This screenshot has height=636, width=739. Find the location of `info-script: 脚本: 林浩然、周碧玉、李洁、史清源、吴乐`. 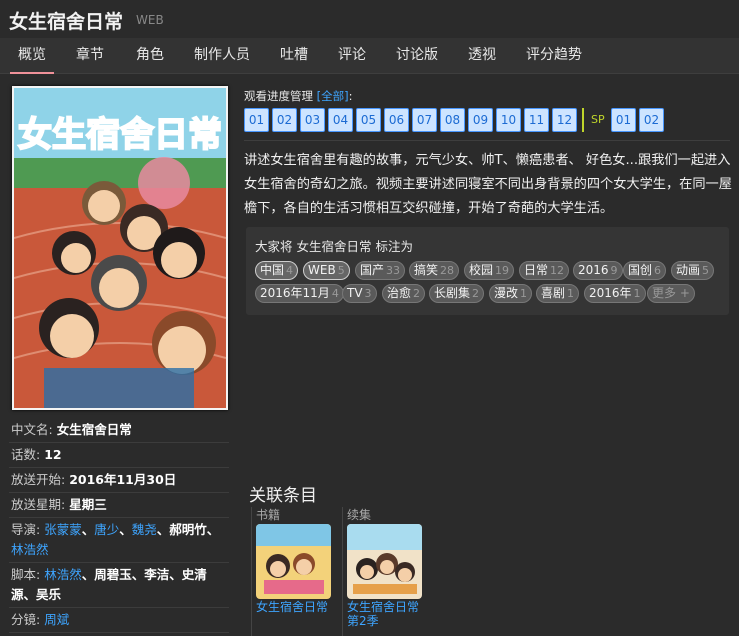

info-script: 脚本: 林浩然、周碧玉、李洁、史清源、吴乐 is located at coordinates (119, 585).